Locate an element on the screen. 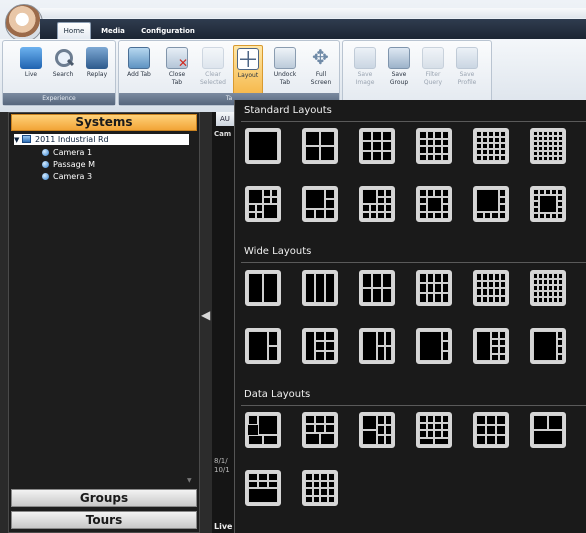 This screenshot has width=586, height=533. layout-tile-p6 is located at coordinates (548, 204).